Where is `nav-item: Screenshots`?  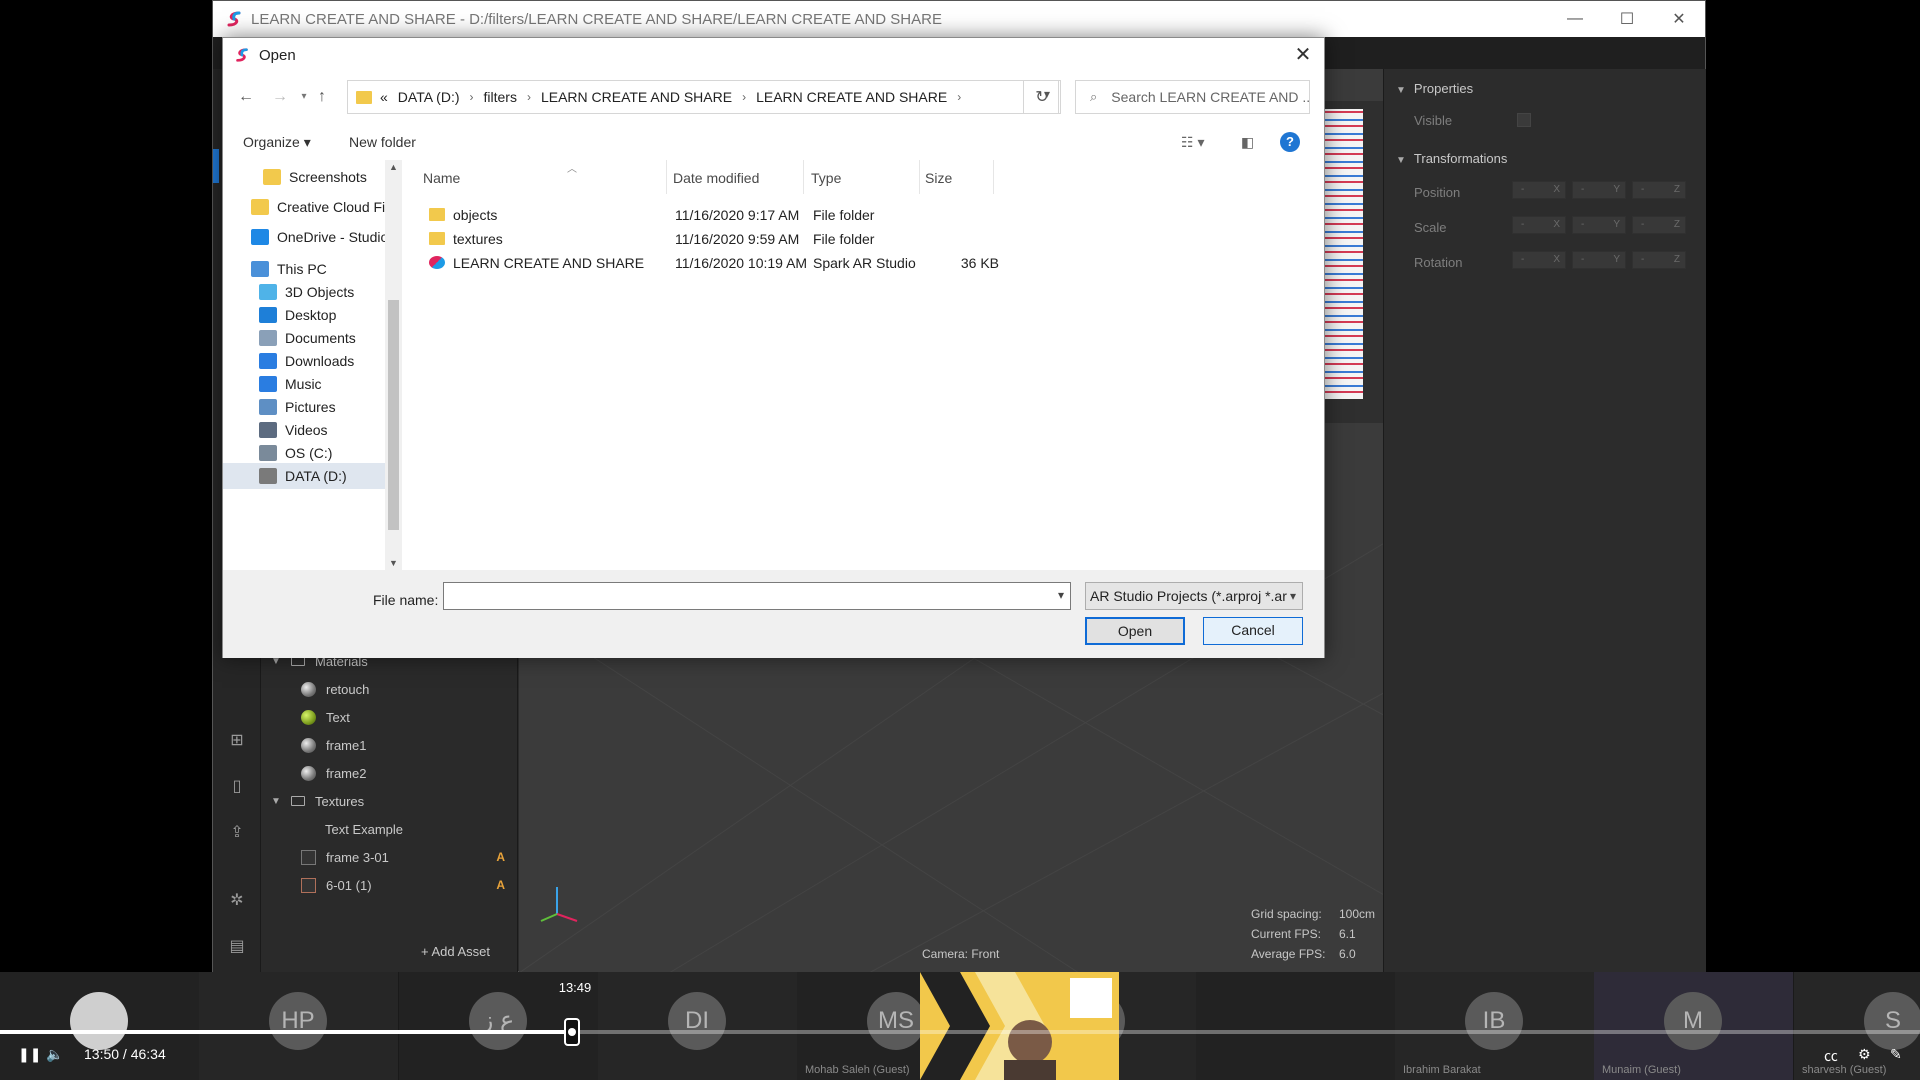 nav-item: Screenshots is located at coordinates (315, 177).